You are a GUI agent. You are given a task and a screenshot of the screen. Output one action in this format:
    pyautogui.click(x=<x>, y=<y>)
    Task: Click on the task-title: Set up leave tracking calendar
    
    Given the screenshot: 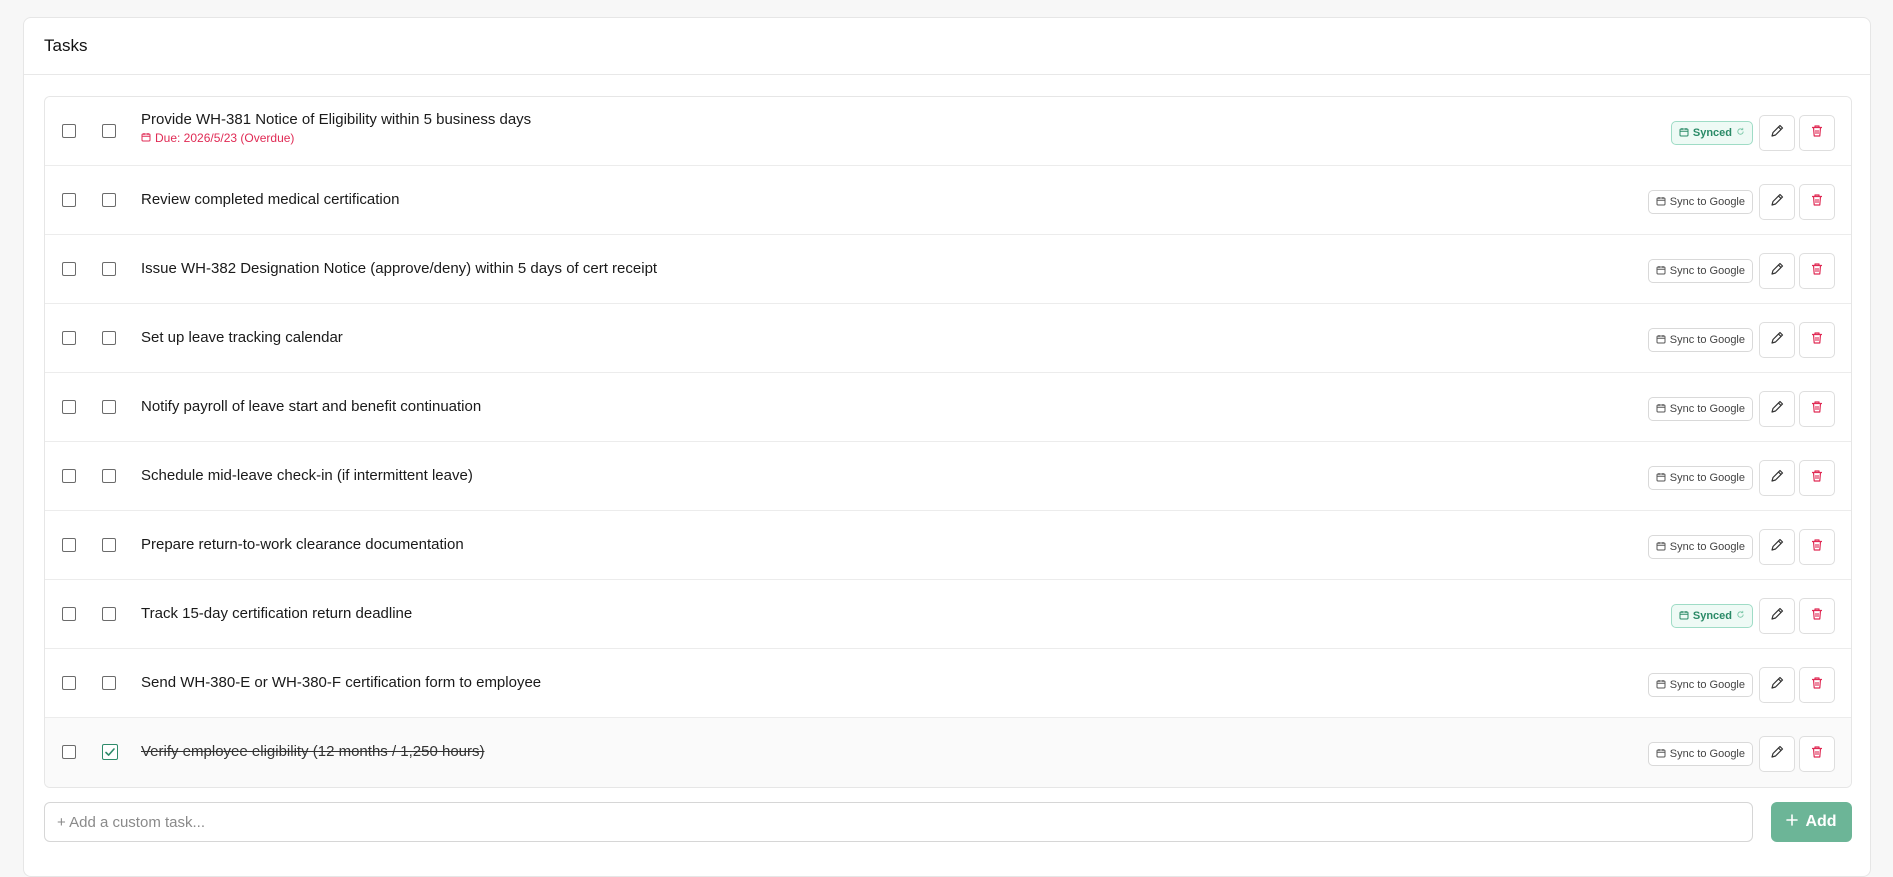 What is the action you would take?
    pyautogui.click(x=242, y=337)
    